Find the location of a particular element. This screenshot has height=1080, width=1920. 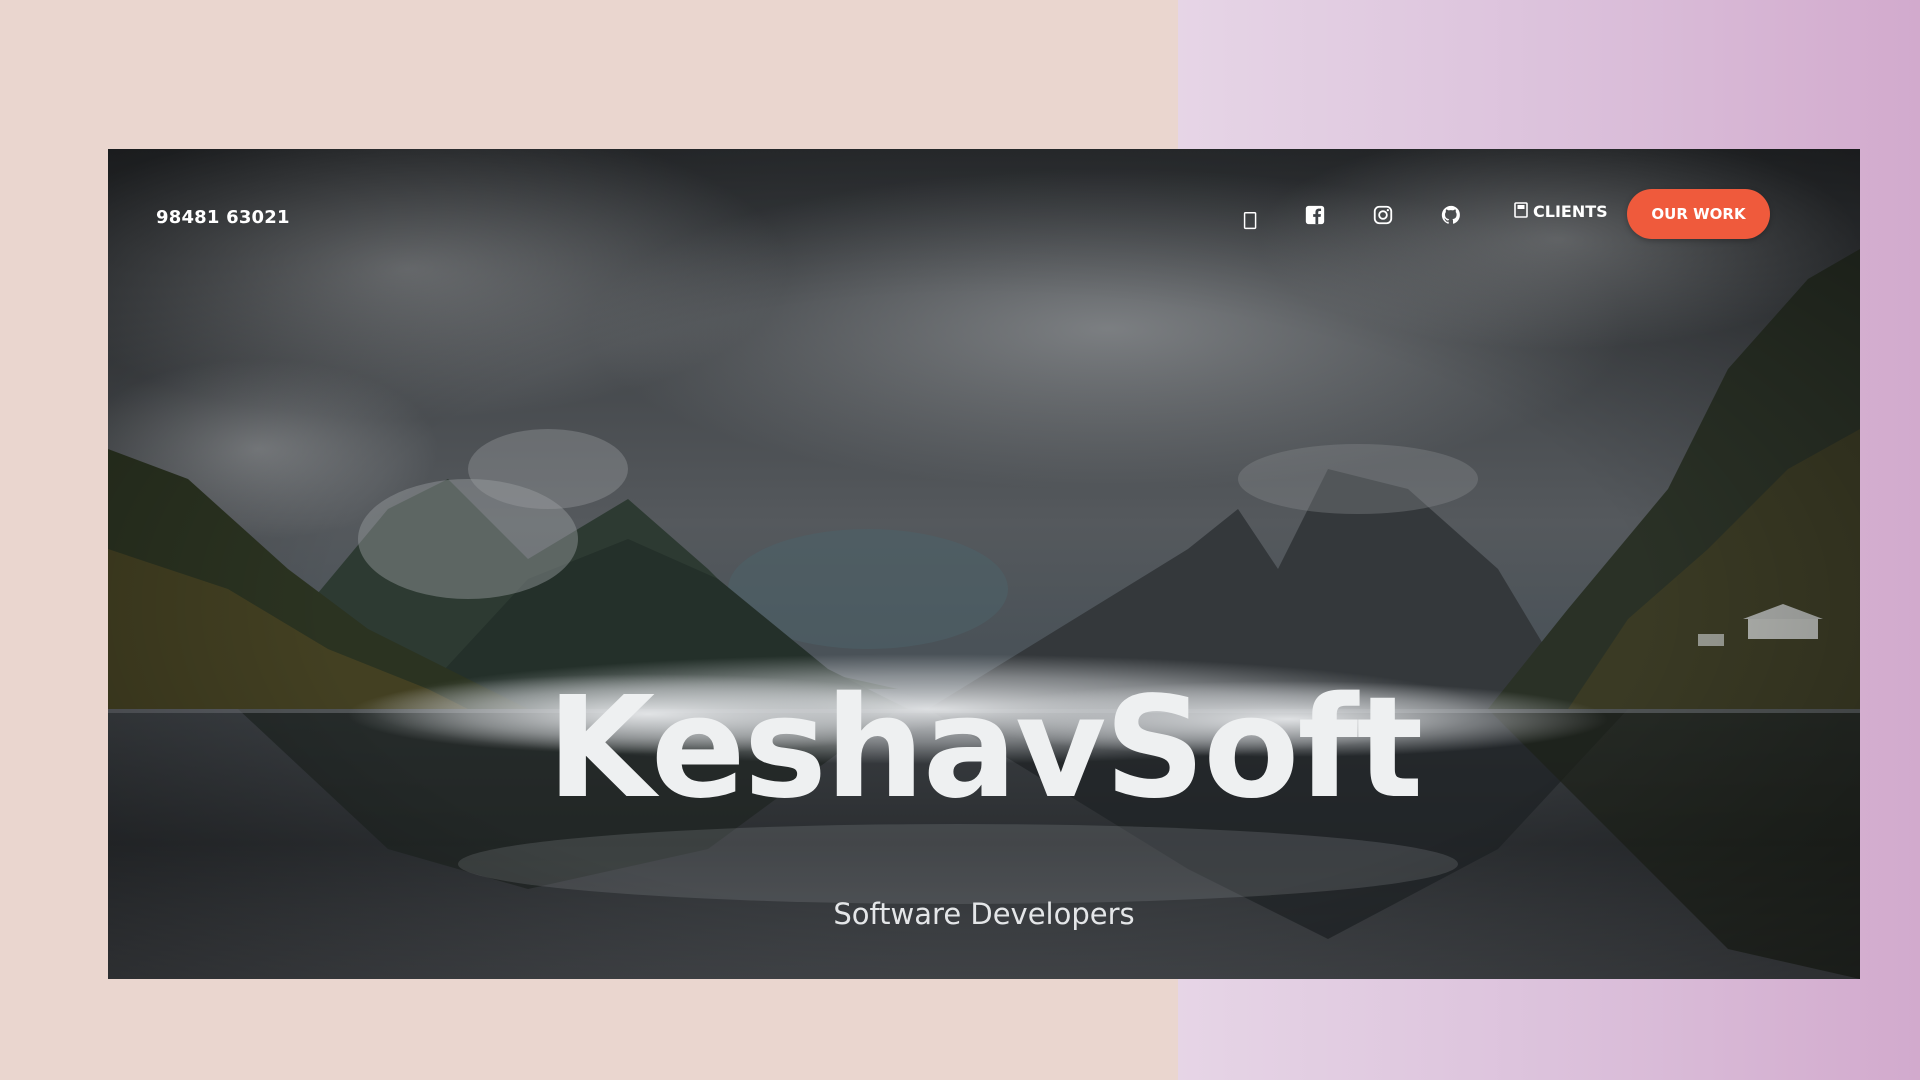

facebook-icon is located at coordinates (1315, 215).